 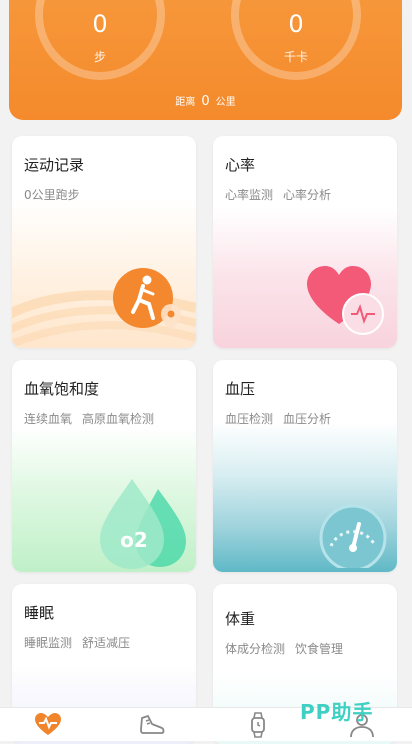 I want to click on distance-value: 0, so click(x=205, y=101).